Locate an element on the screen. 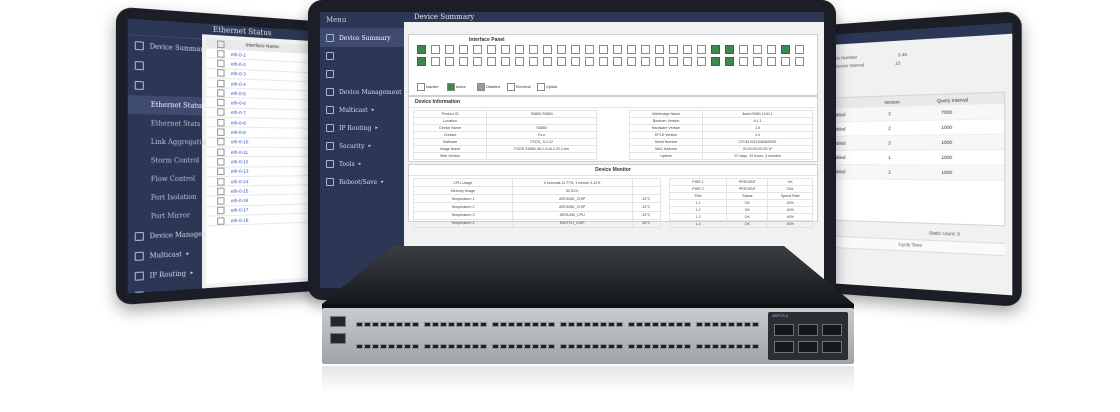  menu-item-flow-control: Flow Control is located at coordinates (165, 179).